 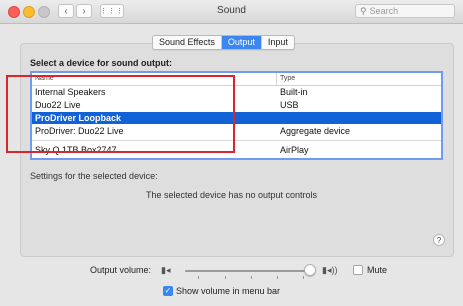 What do you see at coordinates (231, 12) in the screenshot?
I see `title-bar: ‹ › ⋮⋮⋮ Sound ⚲ Search` at bounding box center [231, 12].